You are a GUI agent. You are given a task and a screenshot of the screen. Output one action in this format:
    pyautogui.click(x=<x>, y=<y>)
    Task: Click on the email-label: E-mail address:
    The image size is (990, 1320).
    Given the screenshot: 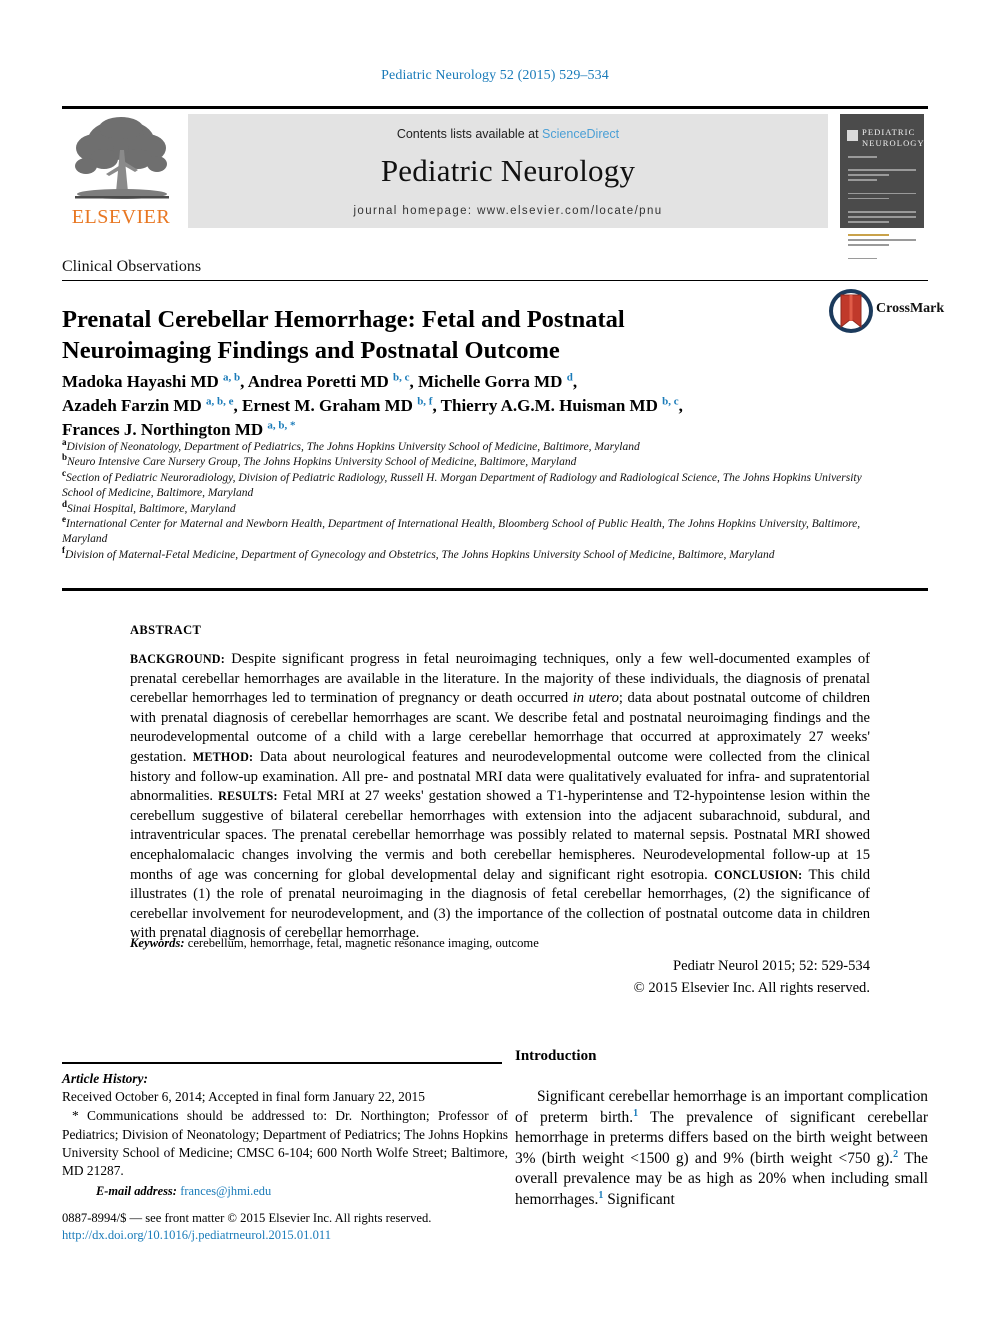 What is the action you would take?
    pyautogui.click(x=136, y=1191)
    